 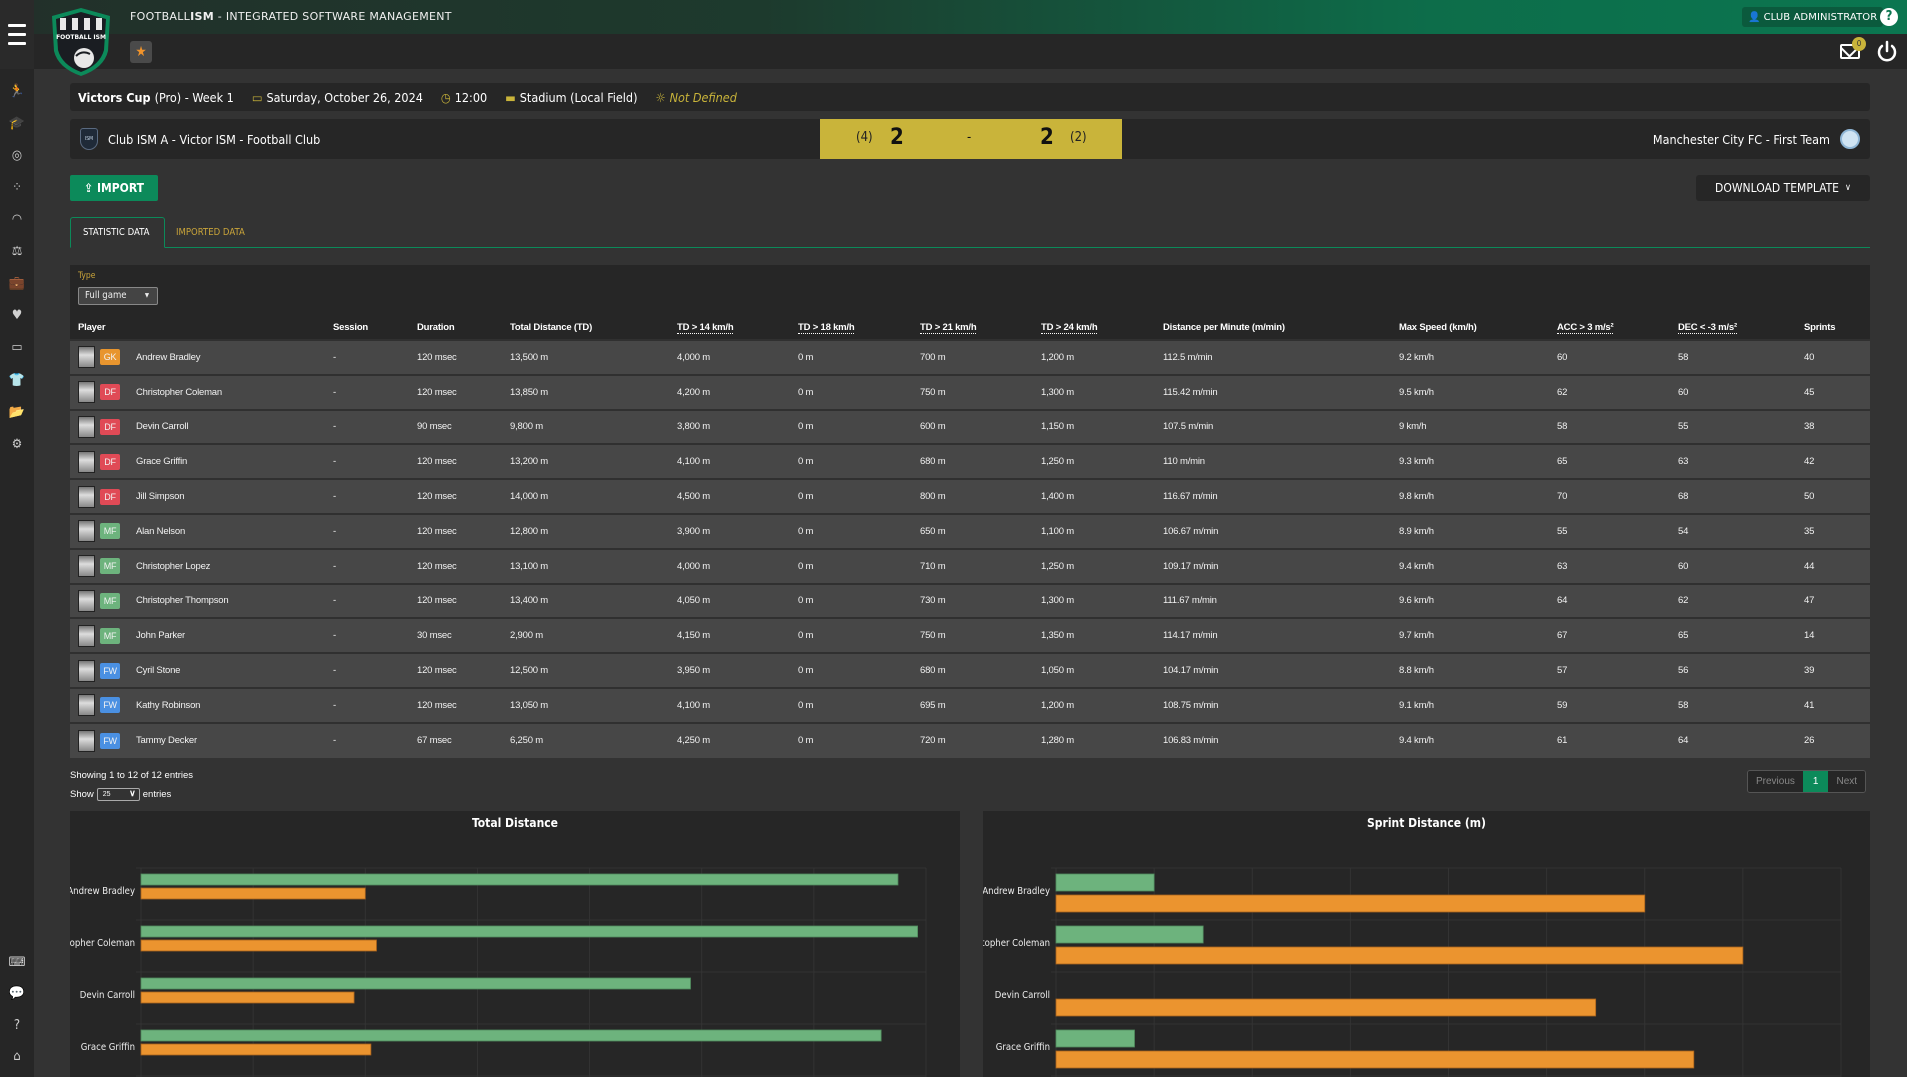 I want to click on away-score: 2, so click(x=1047, y=137).